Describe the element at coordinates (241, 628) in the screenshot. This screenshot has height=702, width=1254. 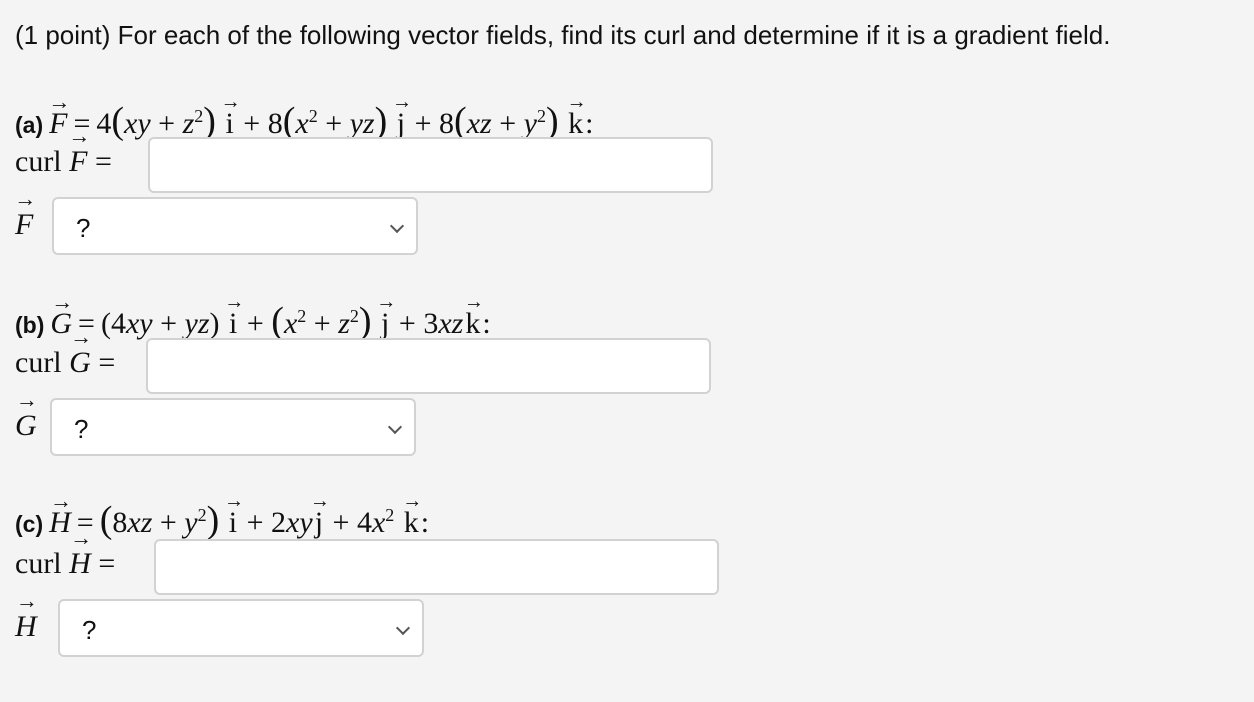
I see `gradient-h-select: ?` at that location.